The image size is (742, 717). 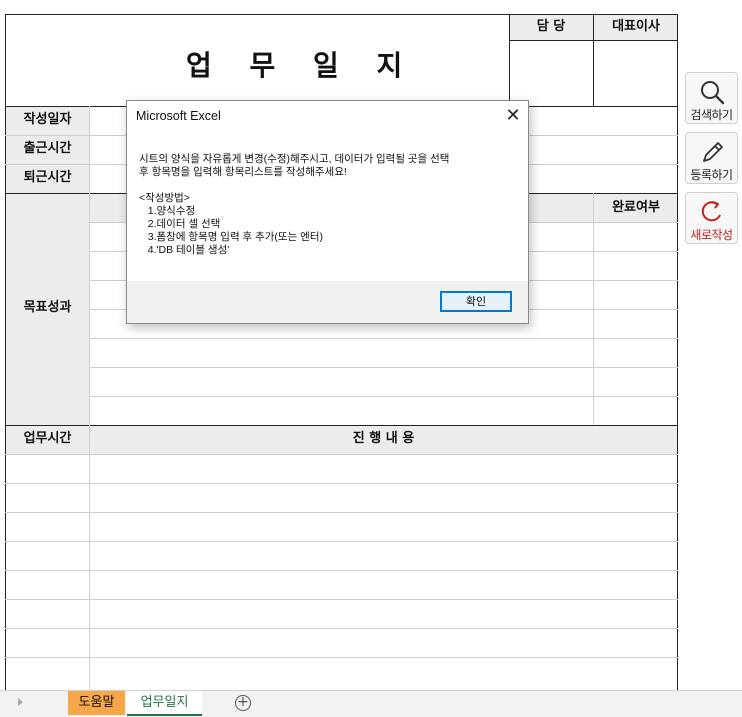 What do you see at coordinates (47, 438) in the screenshot?
I see `work-time-label: 업무시간` at bounding box center [47, 438].